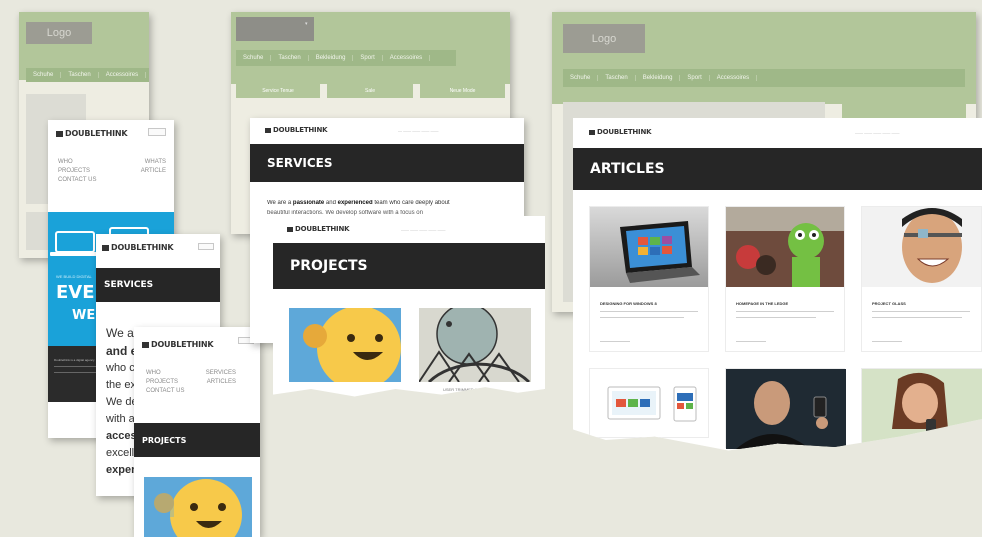 The width and height of the screenshot is (982, 537). I want to click on nav-link: ARTICLE, so click(153, 171).